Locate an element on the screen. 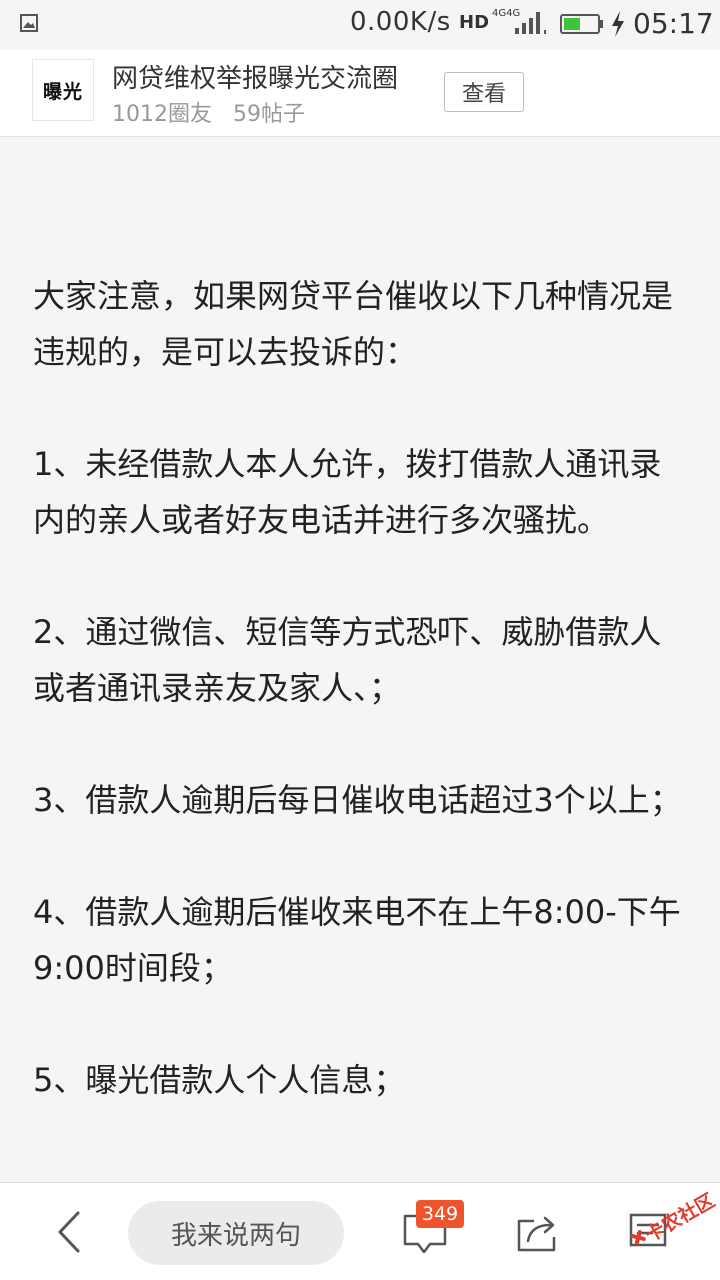  circle-logo-text: 曝光 is located at coordinates (62, 91).